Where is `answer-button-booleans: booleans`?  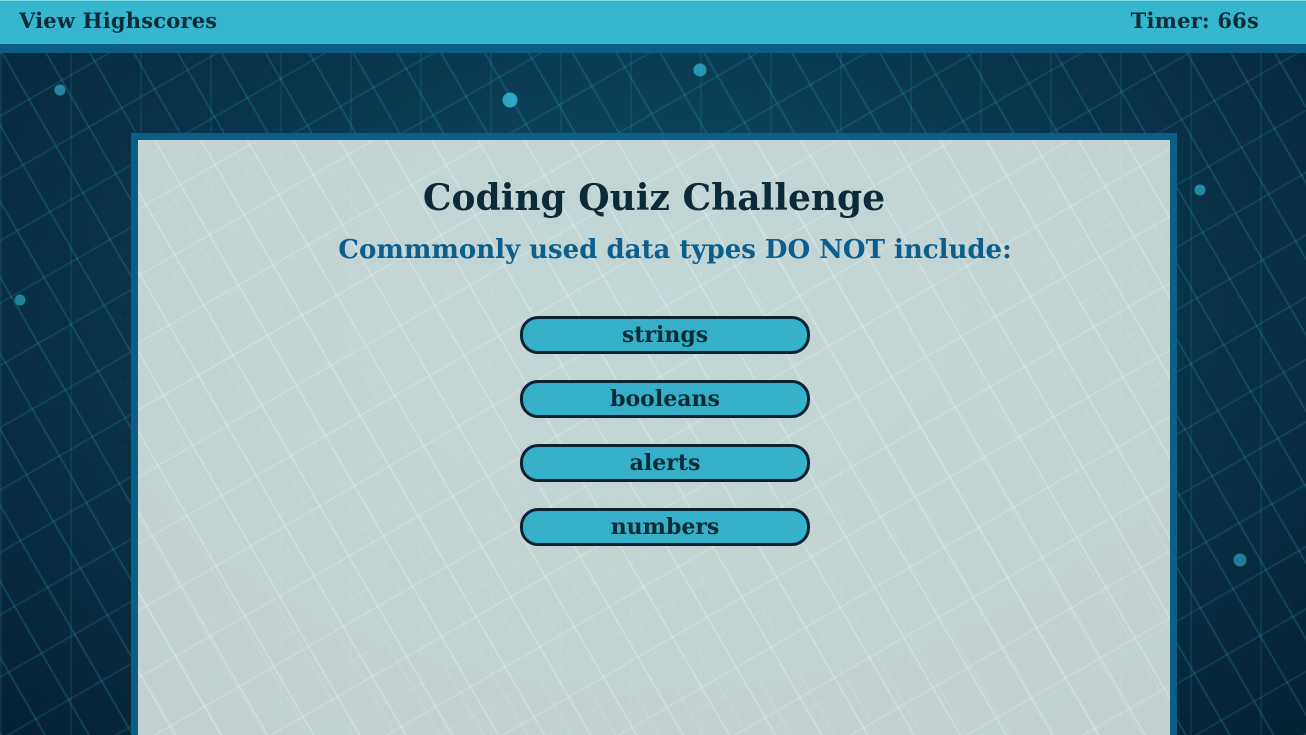 answer-button-booleans: booleans is located at coordinates (665, 399).